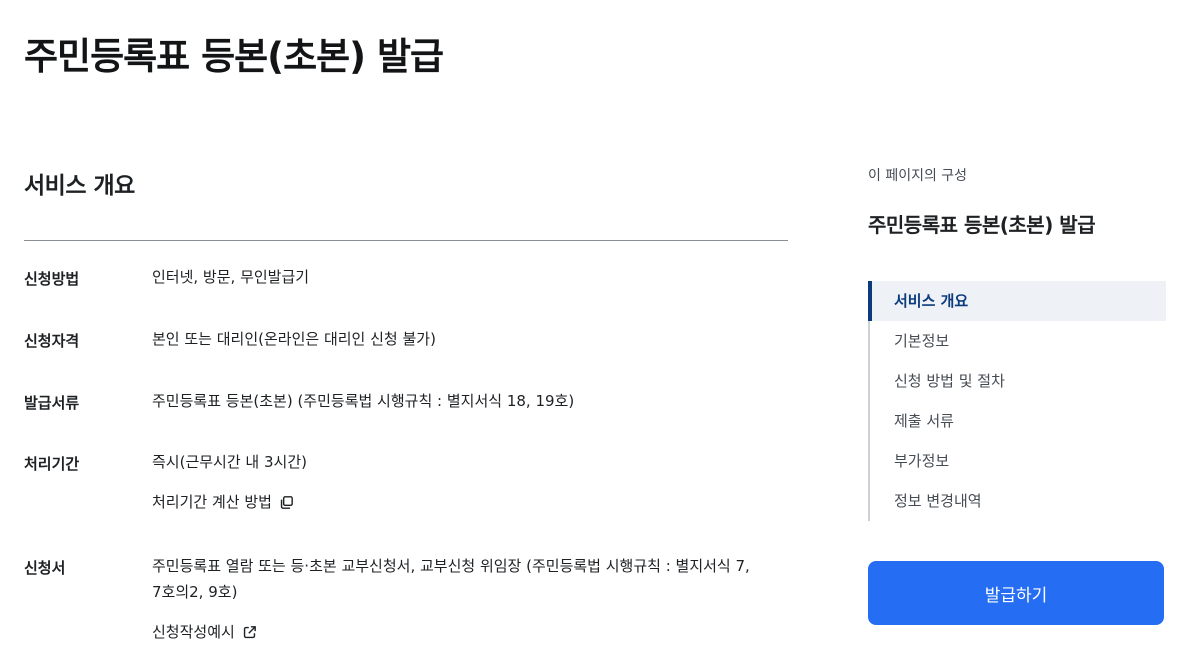 The height and width of the screenshot is (652, 1185). What do you see at coordinates (1018, 461) in the screenshot?
I see `toc-item-additional-info: 부가정보` at bounding box center [1018, 461].